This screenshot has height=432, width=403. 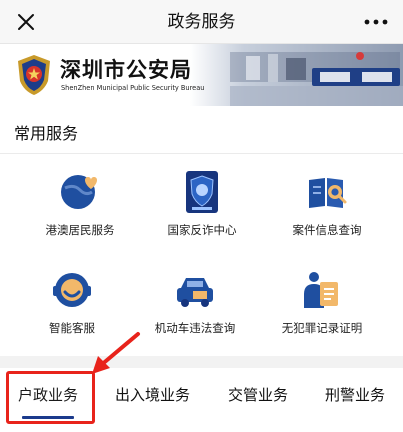 I want to click on tab-criminal: 刑警业务, so click(x=355, y=394).